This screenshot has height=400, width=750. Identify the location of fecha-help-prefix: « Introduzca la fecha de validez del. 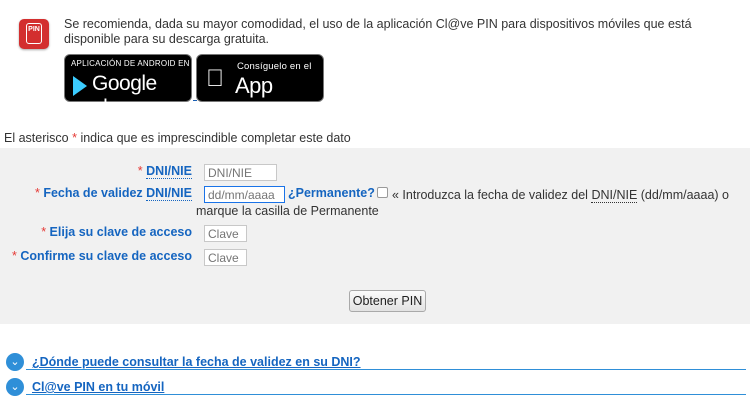
(492, 195).